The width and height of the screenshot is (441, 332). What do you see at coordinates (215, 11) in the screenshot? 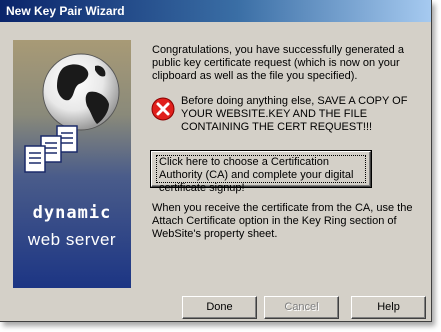
I see `title-bar: New Key Pair Wizard` at bounding box center [215, 11].